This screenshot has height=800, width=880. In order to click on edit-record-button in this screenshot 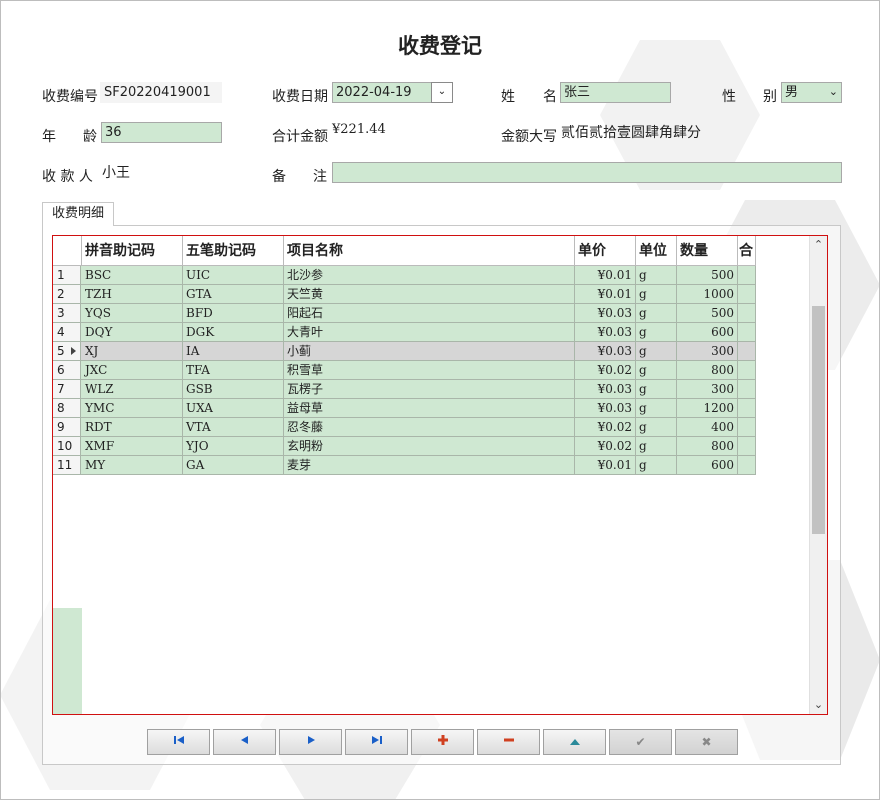, I will do `click(574, 742)`.